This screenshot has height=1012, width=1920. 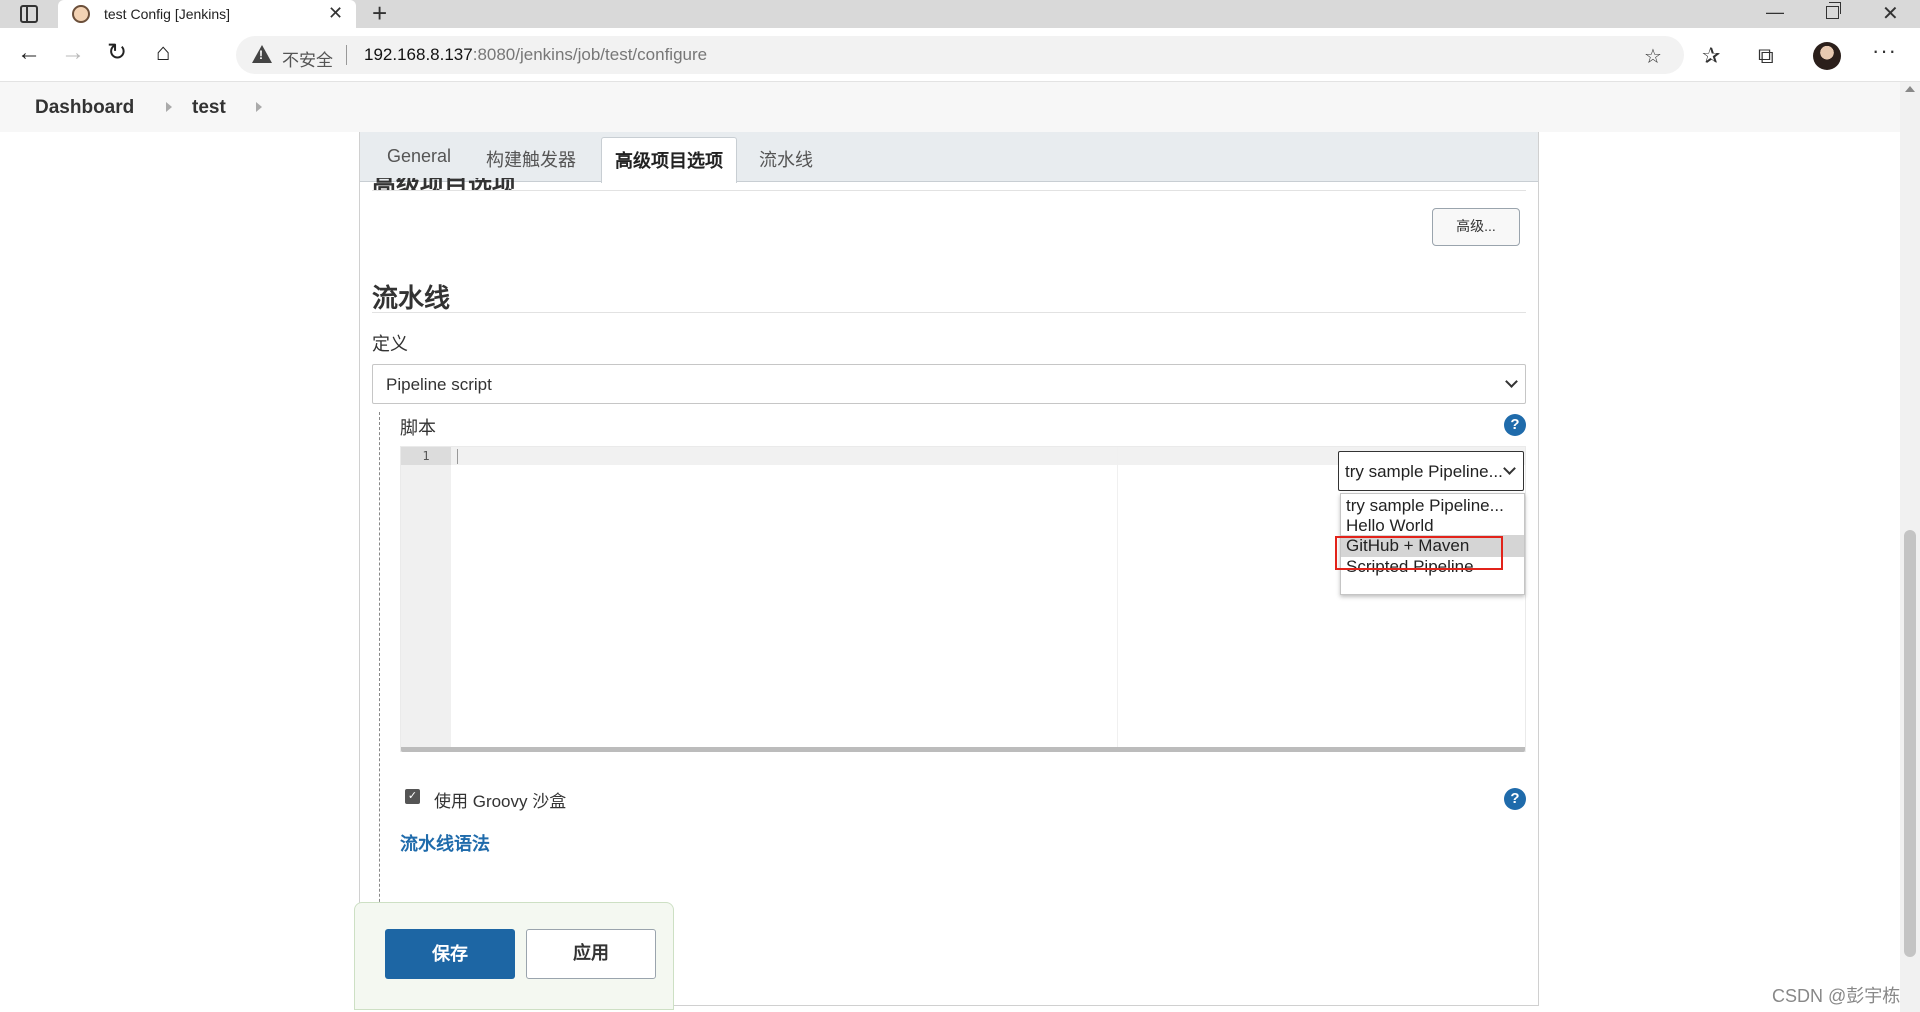 I want to click on groovy-sandbox-checkbox: ✓, so click(x=412, y=796).